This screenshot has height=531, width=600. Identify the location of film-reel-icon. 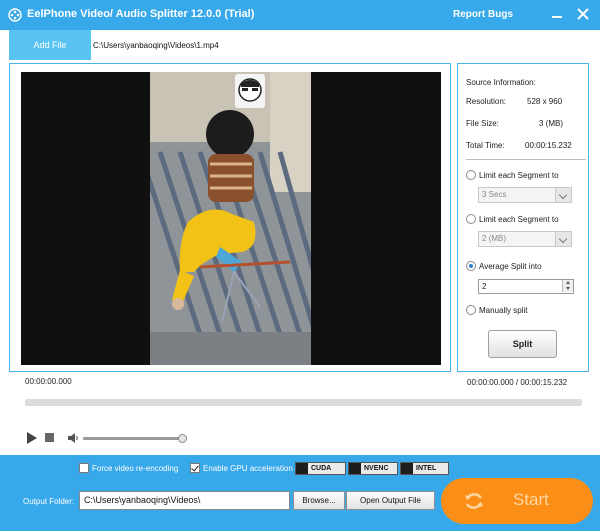
(15, 15).